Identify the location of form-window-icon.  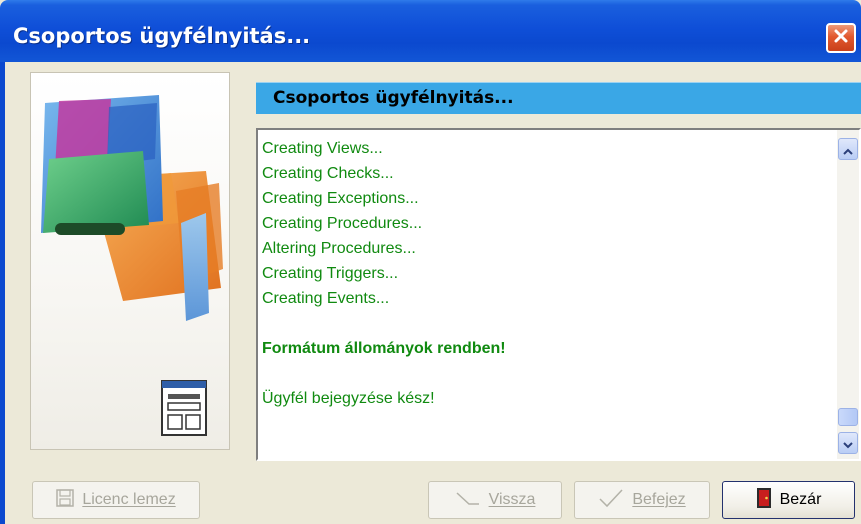
(184, 408).